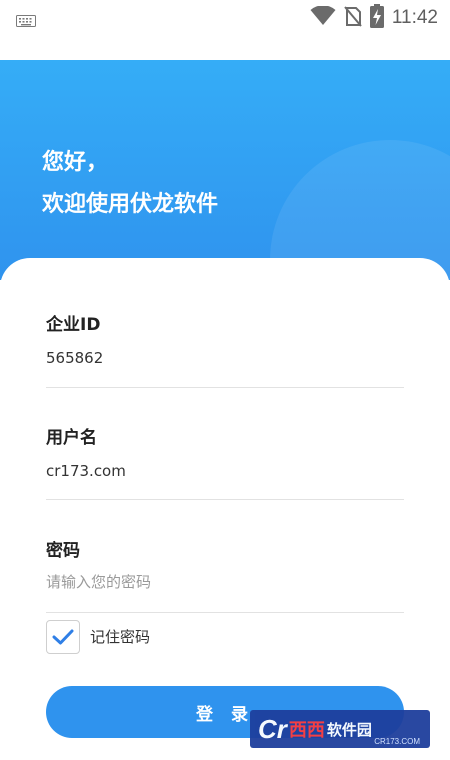  I want to click on watermark-cr: Cr, so click(272, 728).